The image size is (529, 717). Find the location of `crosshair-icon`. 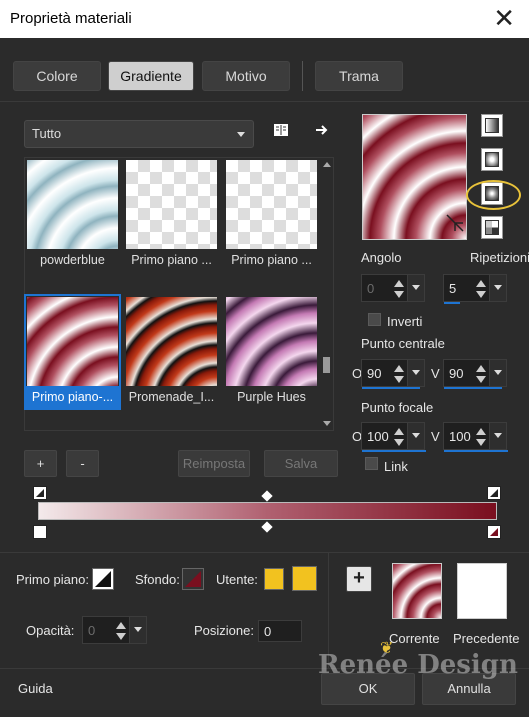

crosshair-icon is located at coordinates (455, 223).